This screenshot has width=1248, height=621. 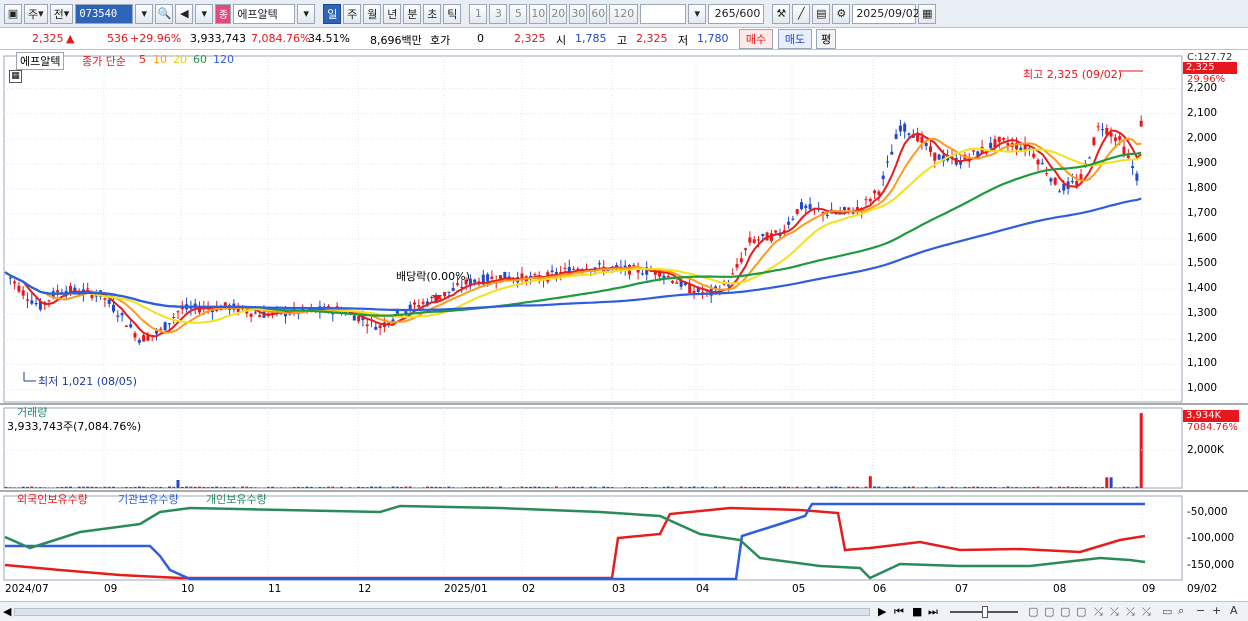 I want to click on sell-button: 매도, so click(x=795, y=39).